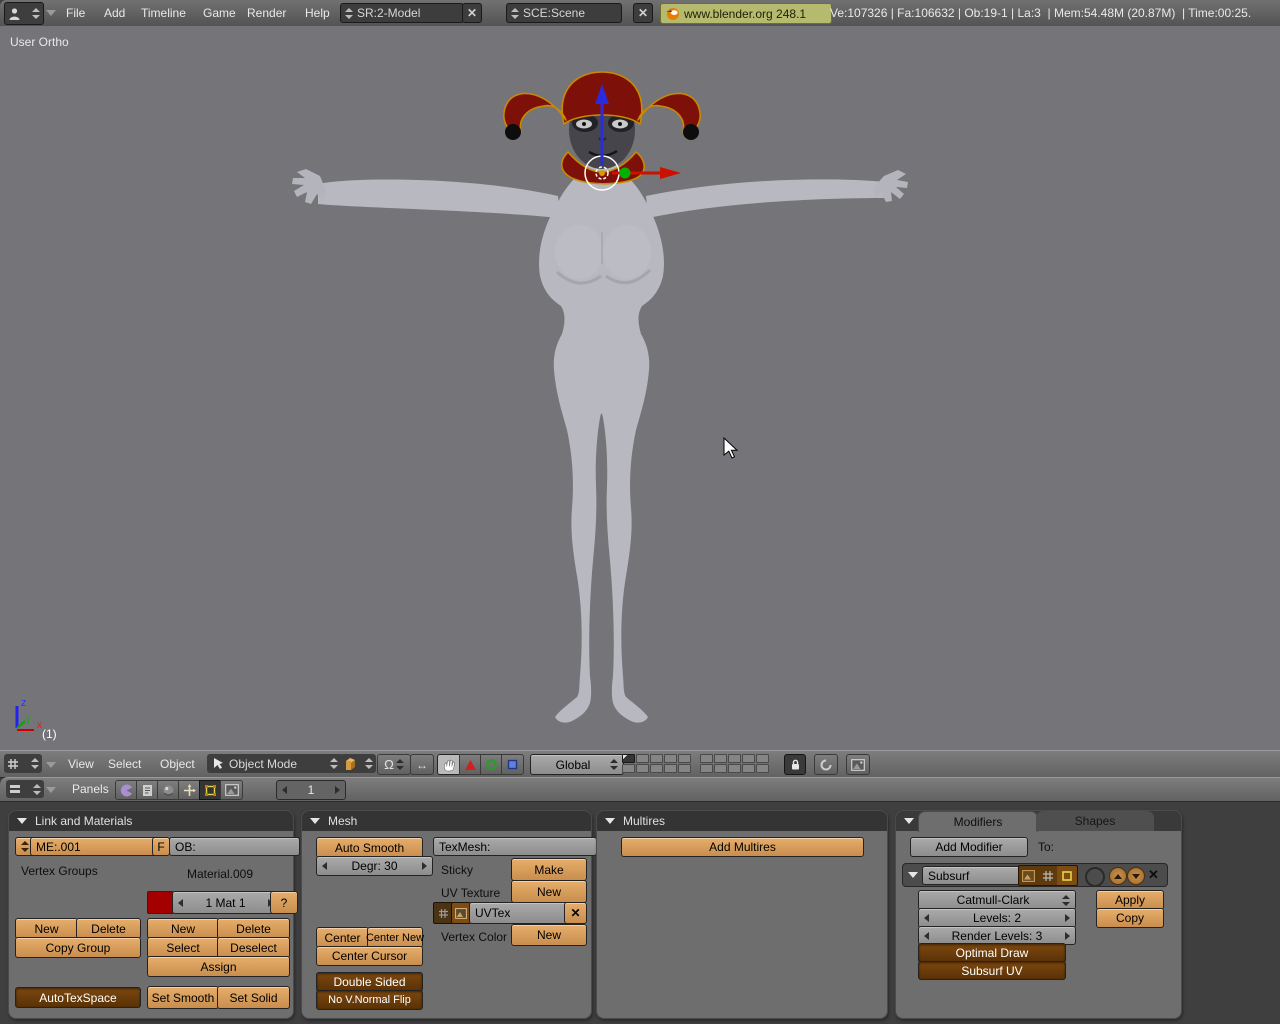 The width and height of the screenshot is (1280, 1024). Describe the element at coordinates (126, 790) in the screenshot. I see `logic-context-button` at that location.